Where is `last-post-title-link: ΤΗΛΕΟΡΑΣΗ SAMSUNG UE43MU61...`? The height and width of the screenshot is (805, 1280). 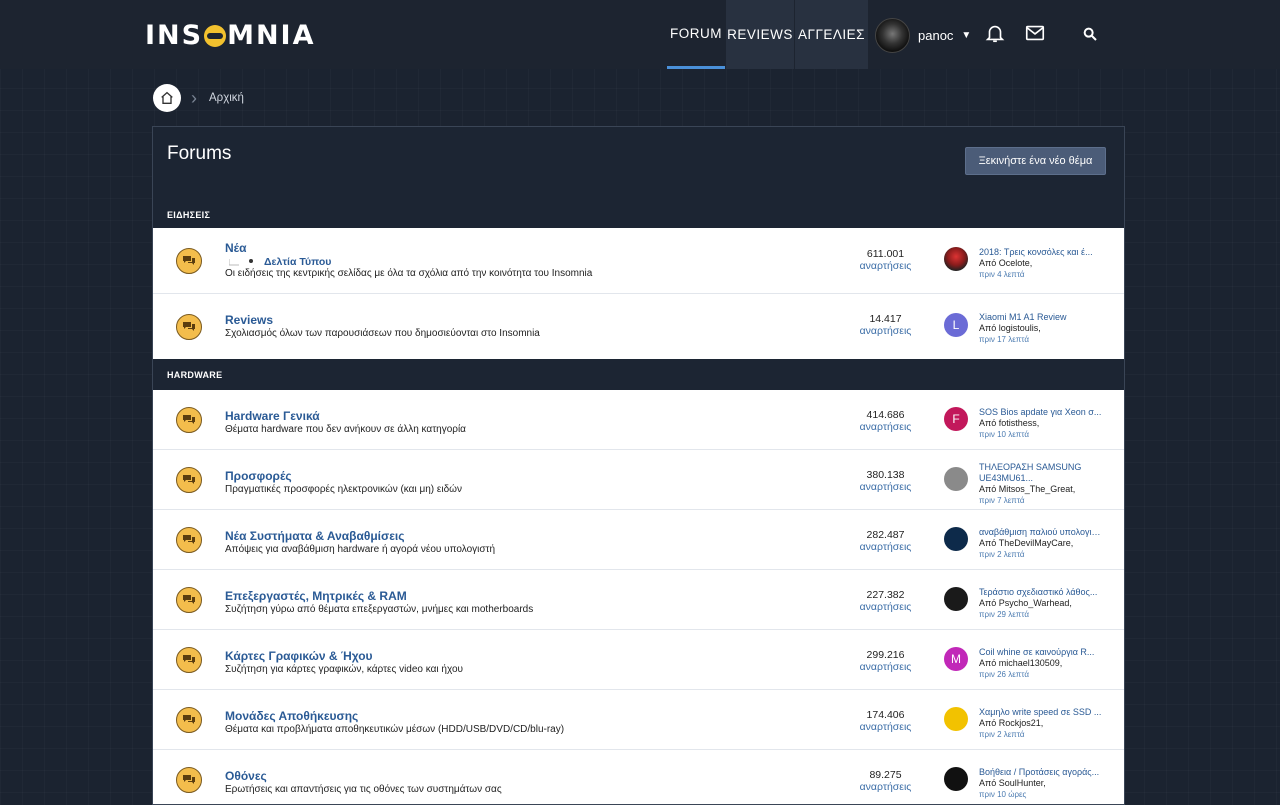 last-post-title-link: ΤΗΛΕΟΡΑΣΗ SAMSUNG UE43MU61... is located at coordinates (1041, 473).